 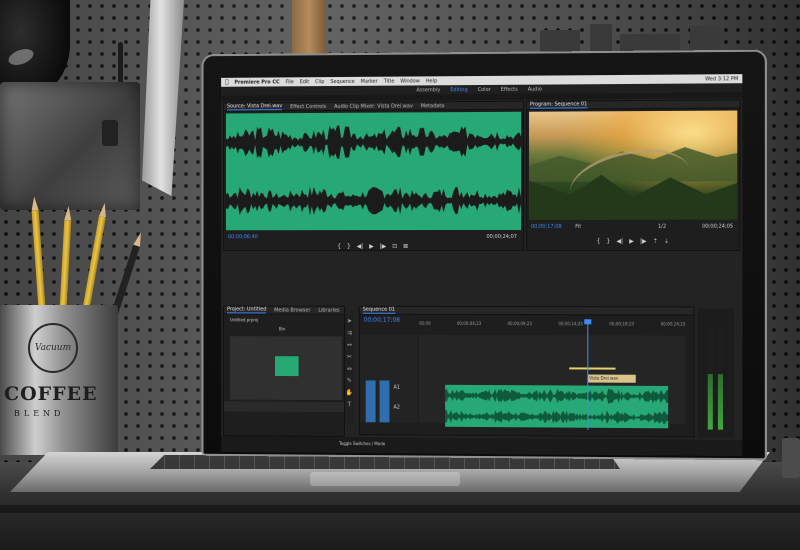 What do you see at coordinates (349, 368) in the screenshot?
I see `slip-tool-icon: ⇔` at bounding box center [349, 368].